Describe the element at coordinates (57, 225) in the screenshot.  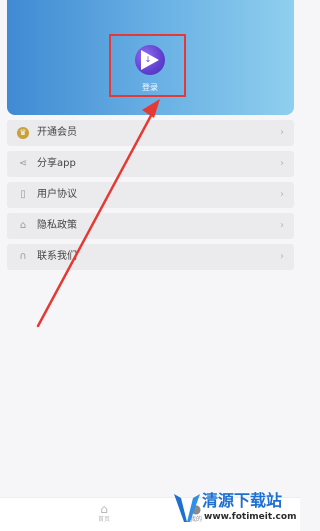
I see `menu-item-label: 隐私政策` at that location.